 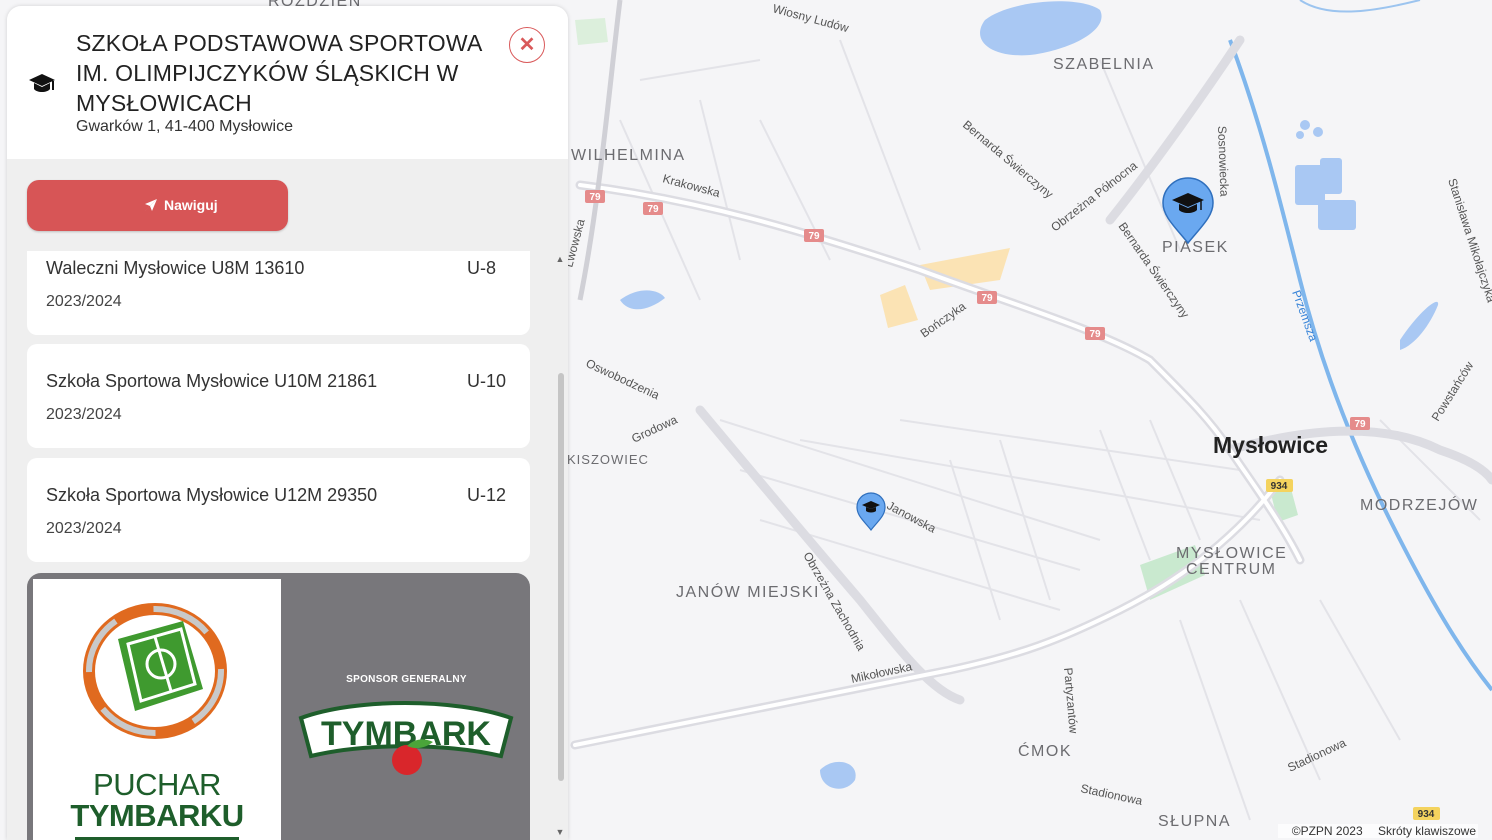 What do you see at coordinates (560, 259) in the screenshot?
I see `scroll-up-icon: ▲` at bounding box center [560, 259].